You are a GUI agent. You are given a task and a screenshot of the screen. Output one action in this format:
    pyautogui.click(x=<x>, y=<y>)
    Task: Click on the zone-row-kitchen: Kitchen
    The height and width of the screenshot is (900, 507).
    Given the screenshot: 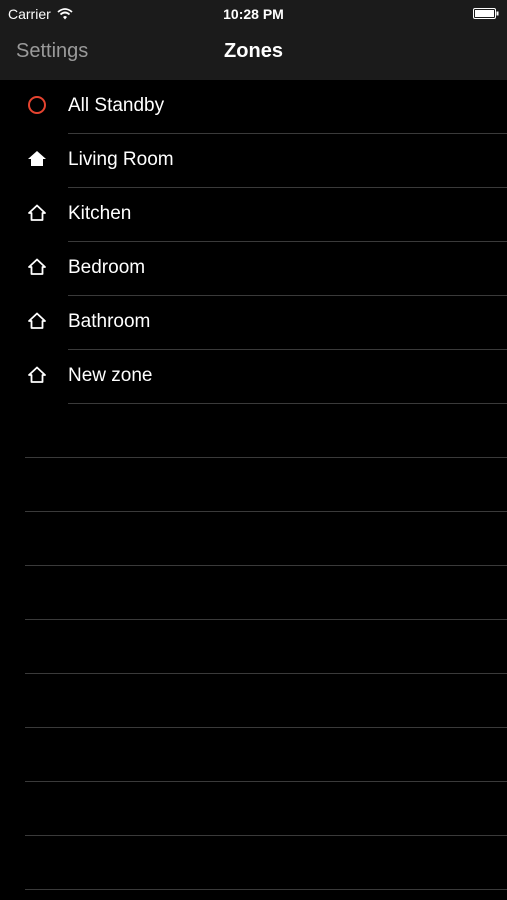 What is the action you would take?
    pyautogui.click(x=267, y=215)
    